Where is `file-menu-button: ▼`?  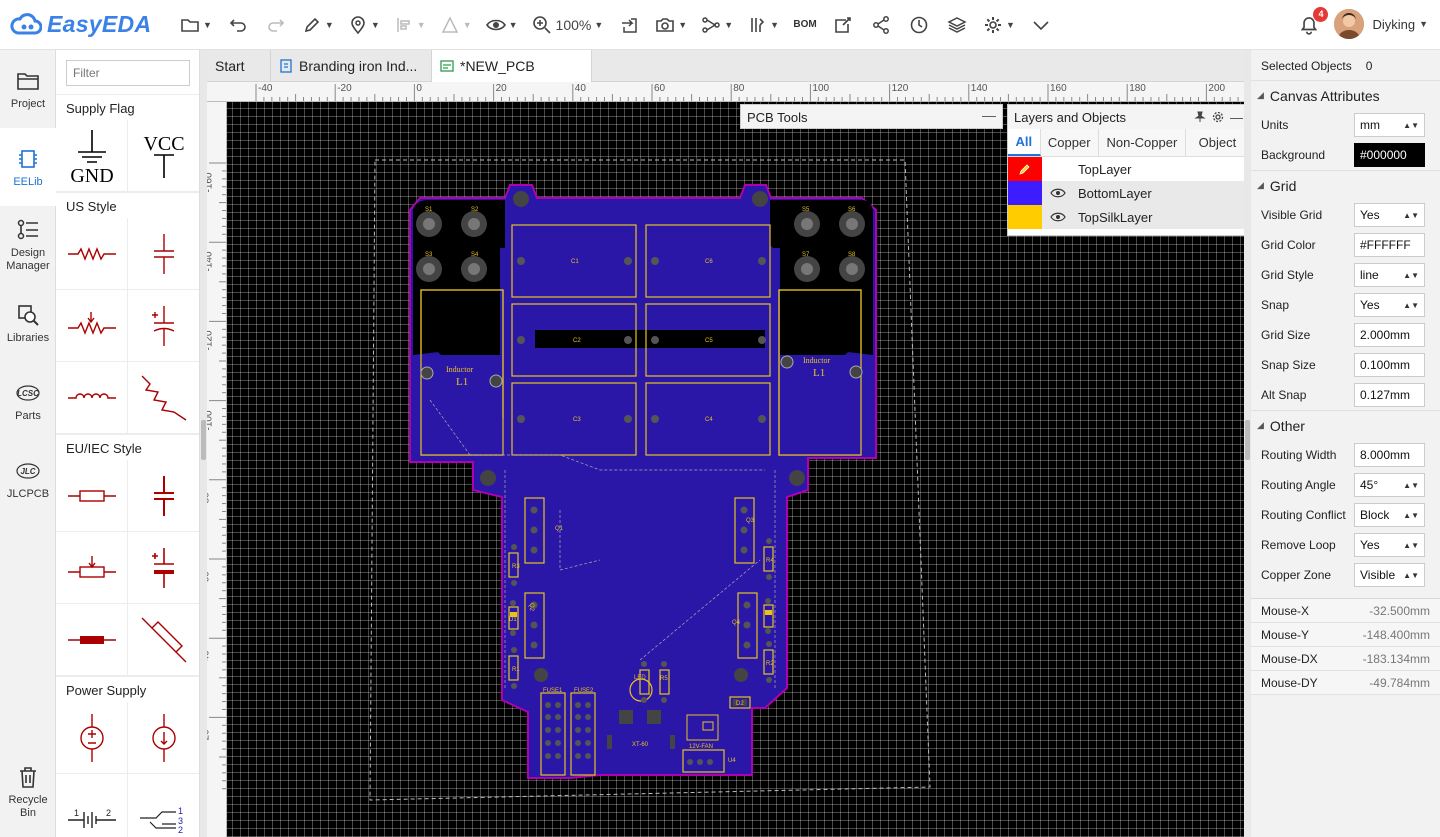
file-menu-button: ▼ is located at coordinates (196, 25).